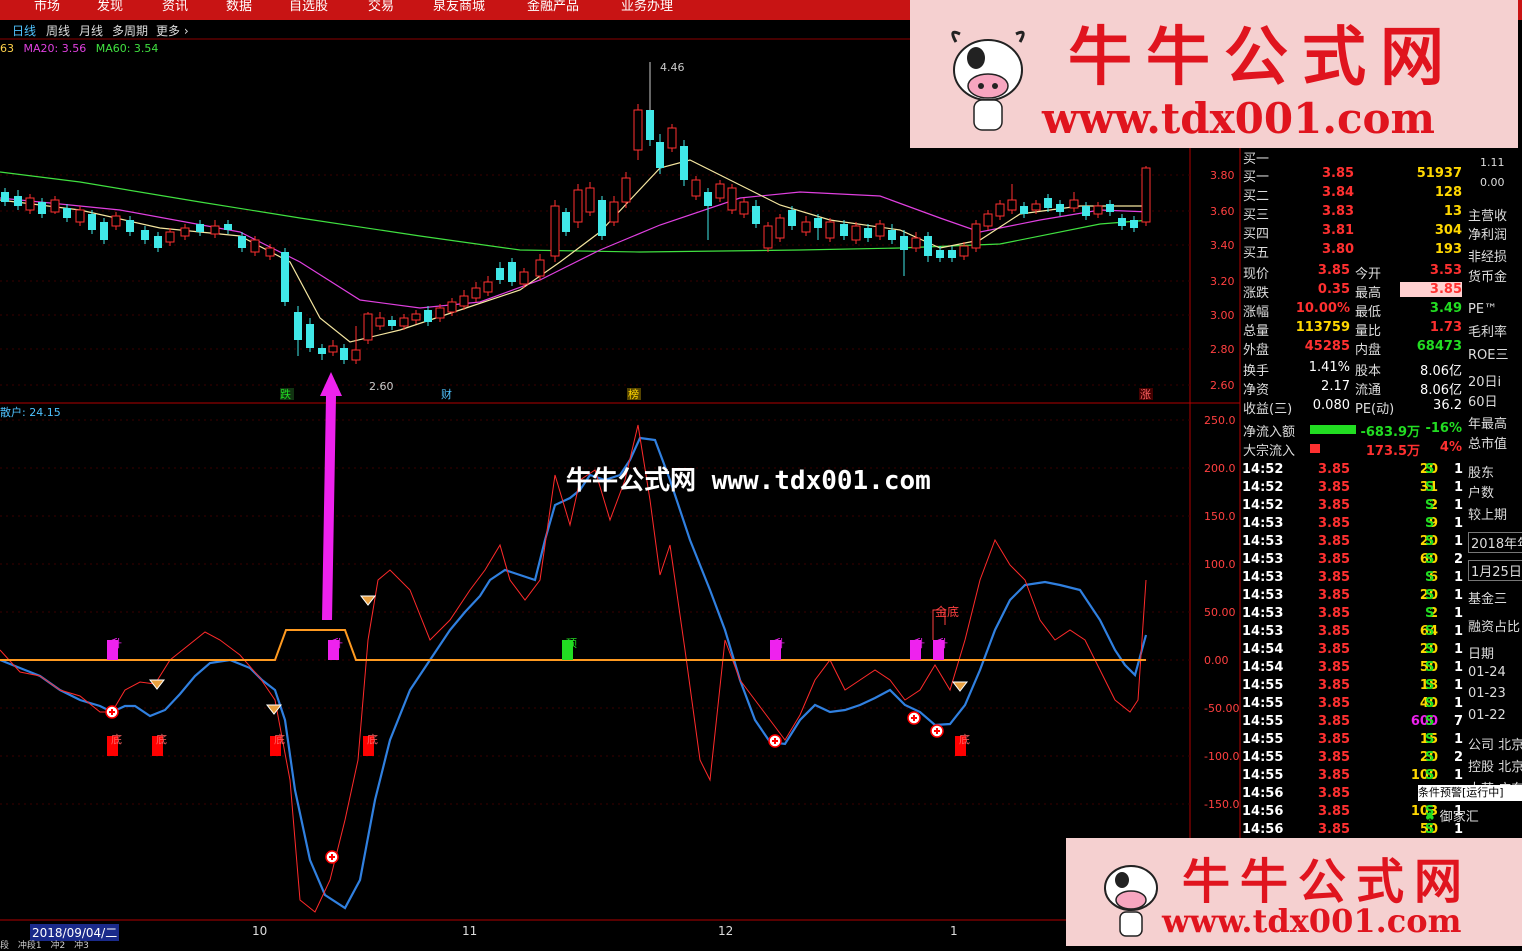 The width and height of the screenshot is (1522, 951). I want to click on orderbook-volume: 51937, so click(1439, 173).